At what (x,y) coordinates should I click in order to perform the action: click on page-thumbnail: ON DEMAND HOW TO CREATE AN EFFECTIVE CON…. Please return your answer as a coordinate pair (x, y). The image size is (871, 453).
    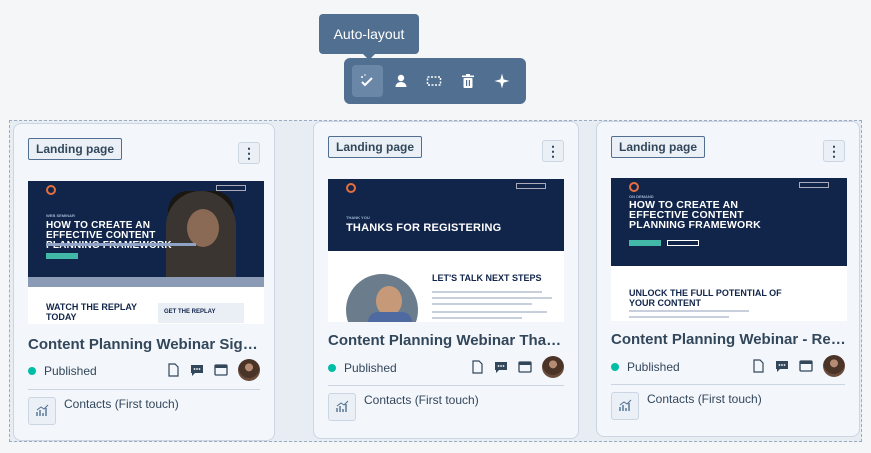
    Looking at the image, I should click on (729, 249).